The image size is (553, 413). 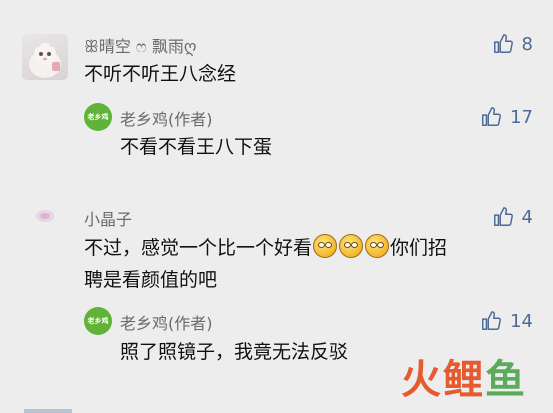 I want to click on like-button: 4, so click(x=512, y=217).